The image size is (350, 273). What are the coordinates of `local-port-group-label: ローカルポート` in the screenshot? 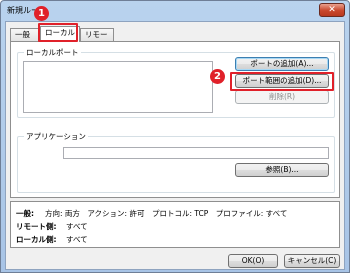 It's located at (52, 52).